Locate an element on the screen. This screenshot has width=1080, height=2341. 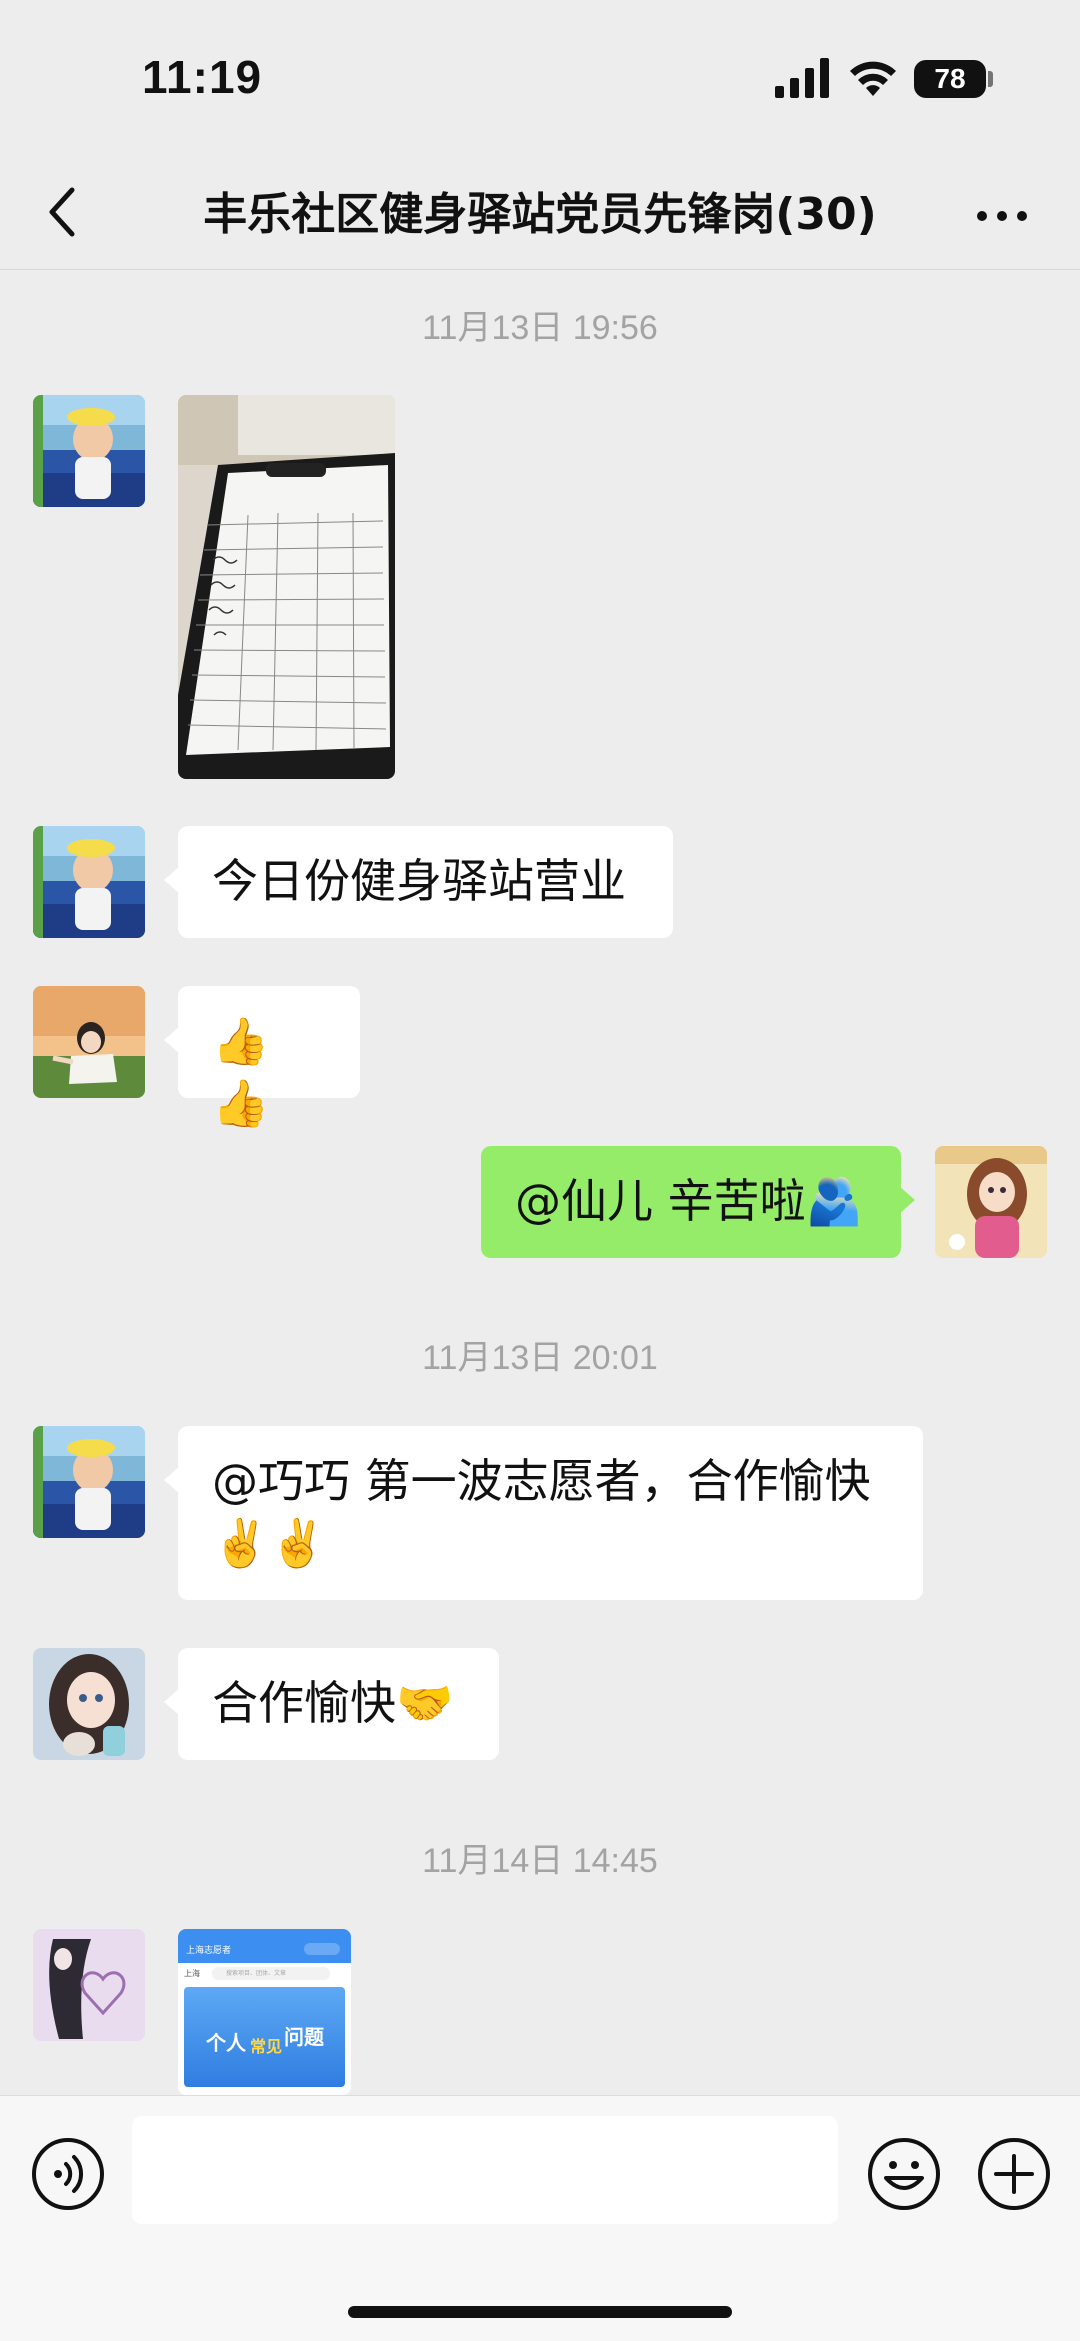
heart-girl-avatar-icon is located at coordinates (89, 1985).